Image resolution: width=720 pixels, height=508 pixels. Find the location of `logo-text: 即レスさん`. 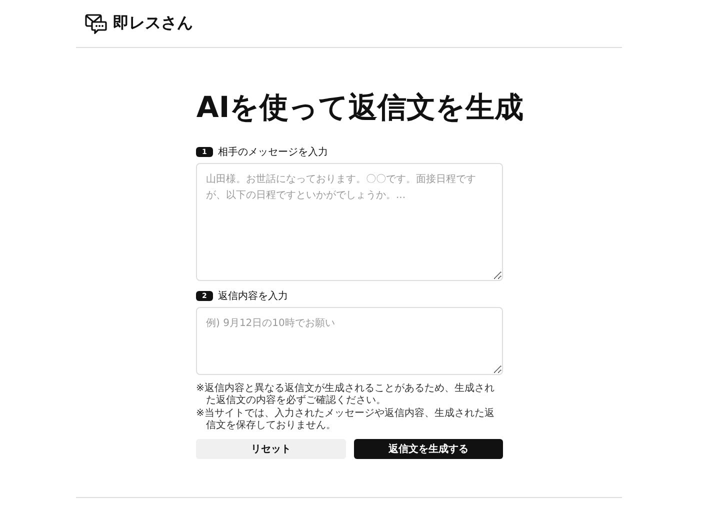

logo-text: 即レスさん is located at coordinates (153, 23).